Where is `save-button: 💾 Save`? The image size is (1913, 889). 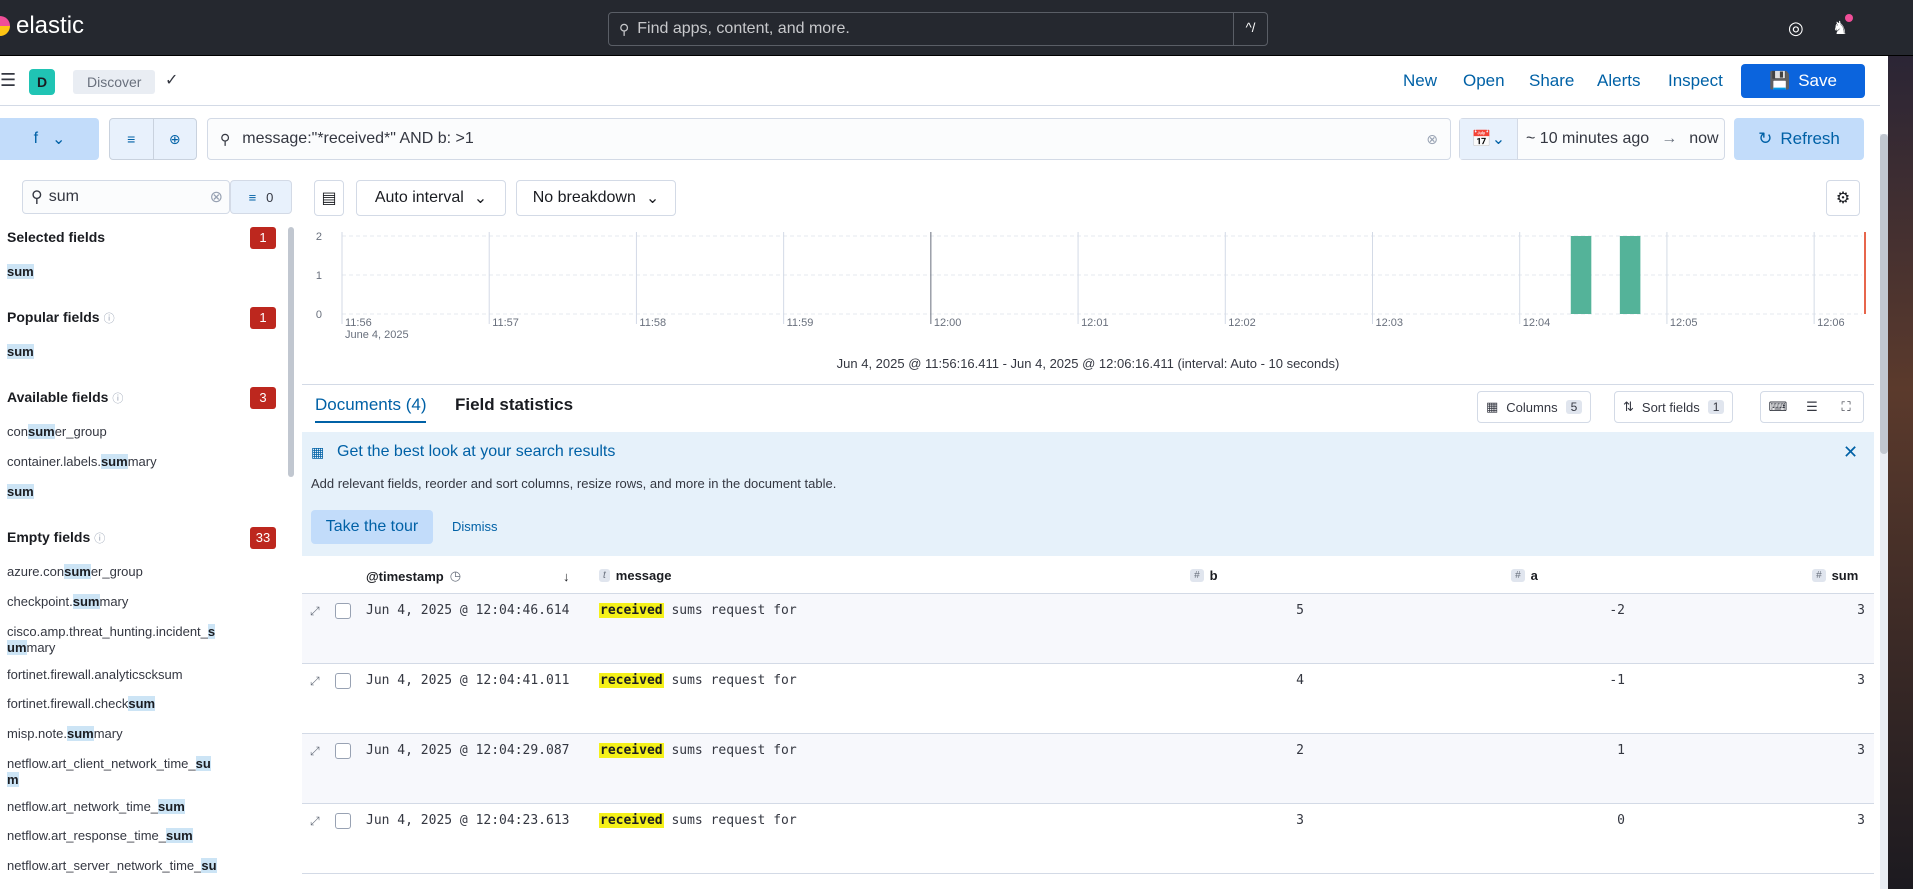
save-button: 💾 Save is located at coordinates (1803, 81).